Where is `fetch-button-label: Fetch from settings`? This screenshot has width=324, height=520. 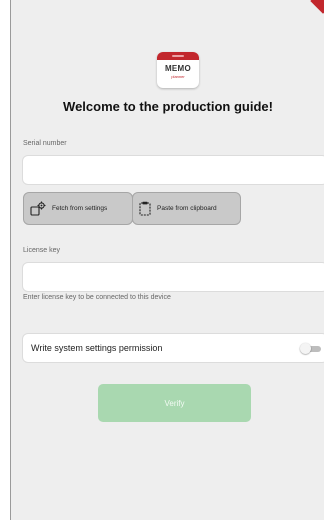 fetch-button-label: Fetch from settings is located at coordinates (80, 208).